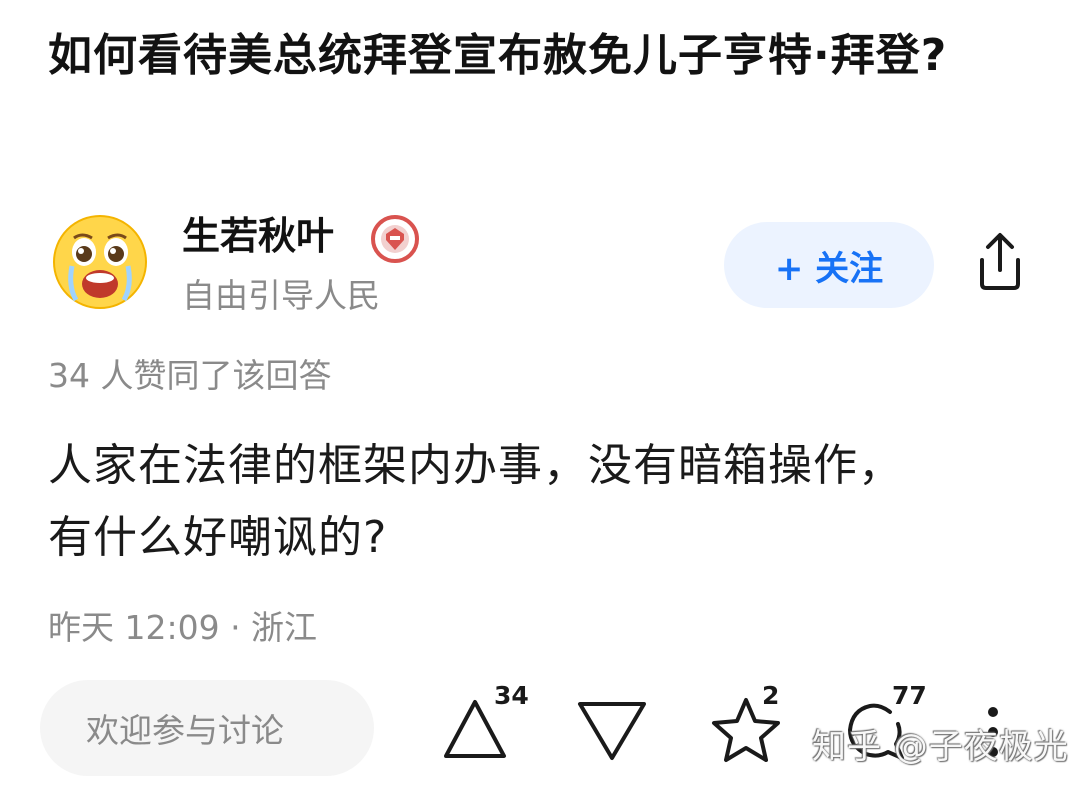 This screenshot has height=794, width=1080. Describe the element at coordinates (485, 726) in the screenshot. I see `upvote-button: 34` at that location.